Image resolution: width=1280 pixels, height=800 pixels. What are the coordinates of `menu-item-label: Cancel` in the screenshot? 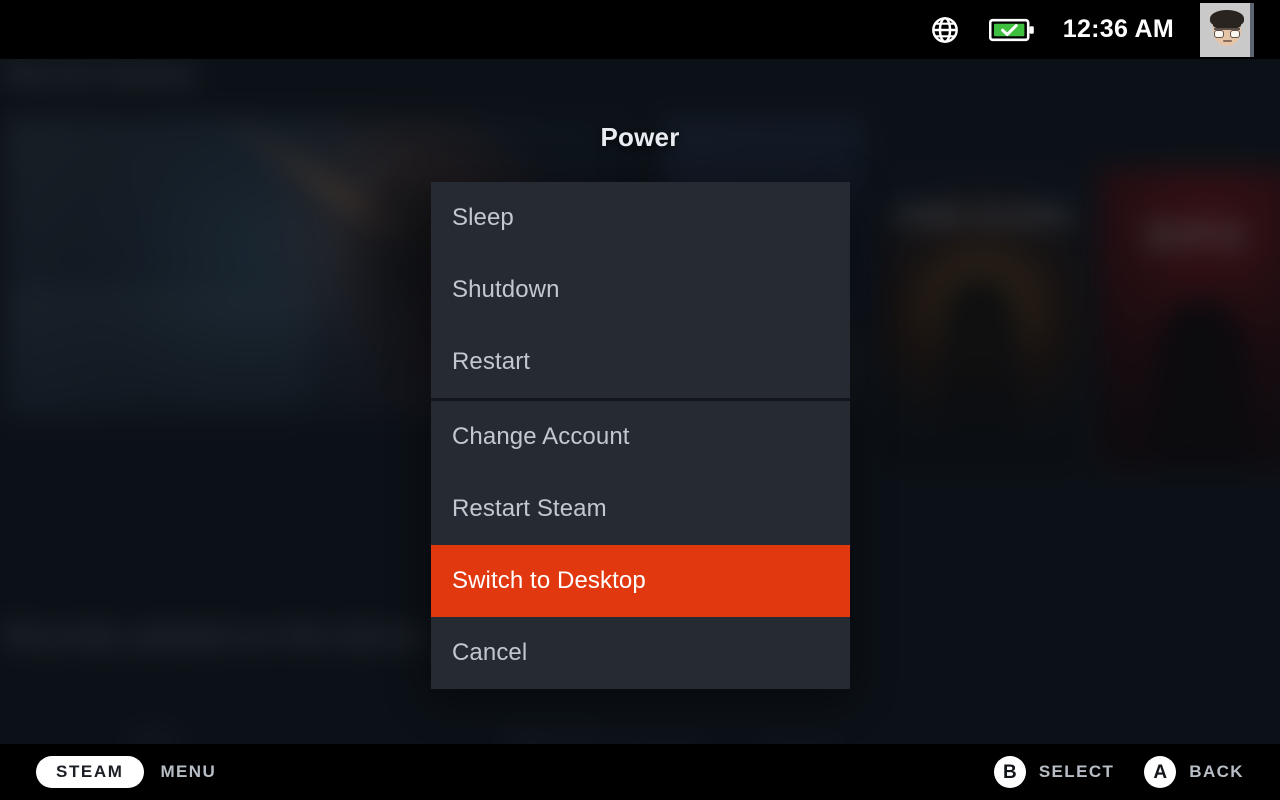 It's located at (490, 652).